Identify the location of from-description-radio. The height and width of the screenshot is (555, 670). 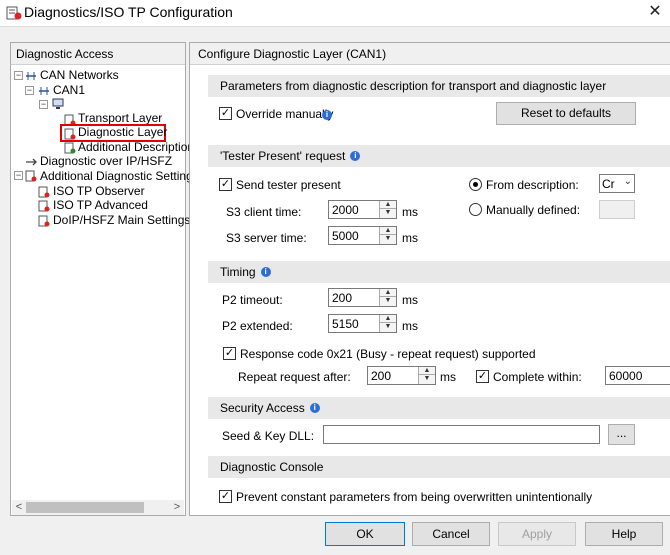
(475, 184).